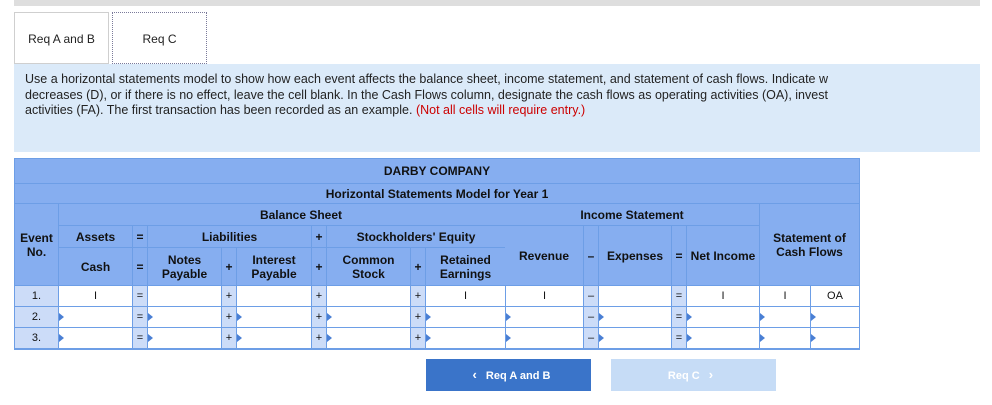 This screenshot has width=992, height=405. What do you see at coordinates (544, 255) in the screenshot?
I see `revenue-header: Revenue` at bounding box center [544, 255].